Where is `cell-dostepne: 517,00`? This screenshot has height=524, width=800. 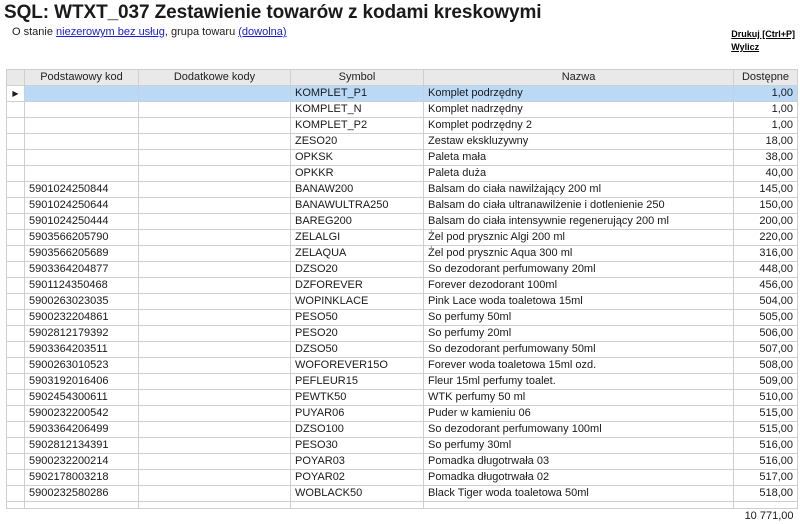 cell-dostepne: 517,00 is located at coordinates (766, 478).